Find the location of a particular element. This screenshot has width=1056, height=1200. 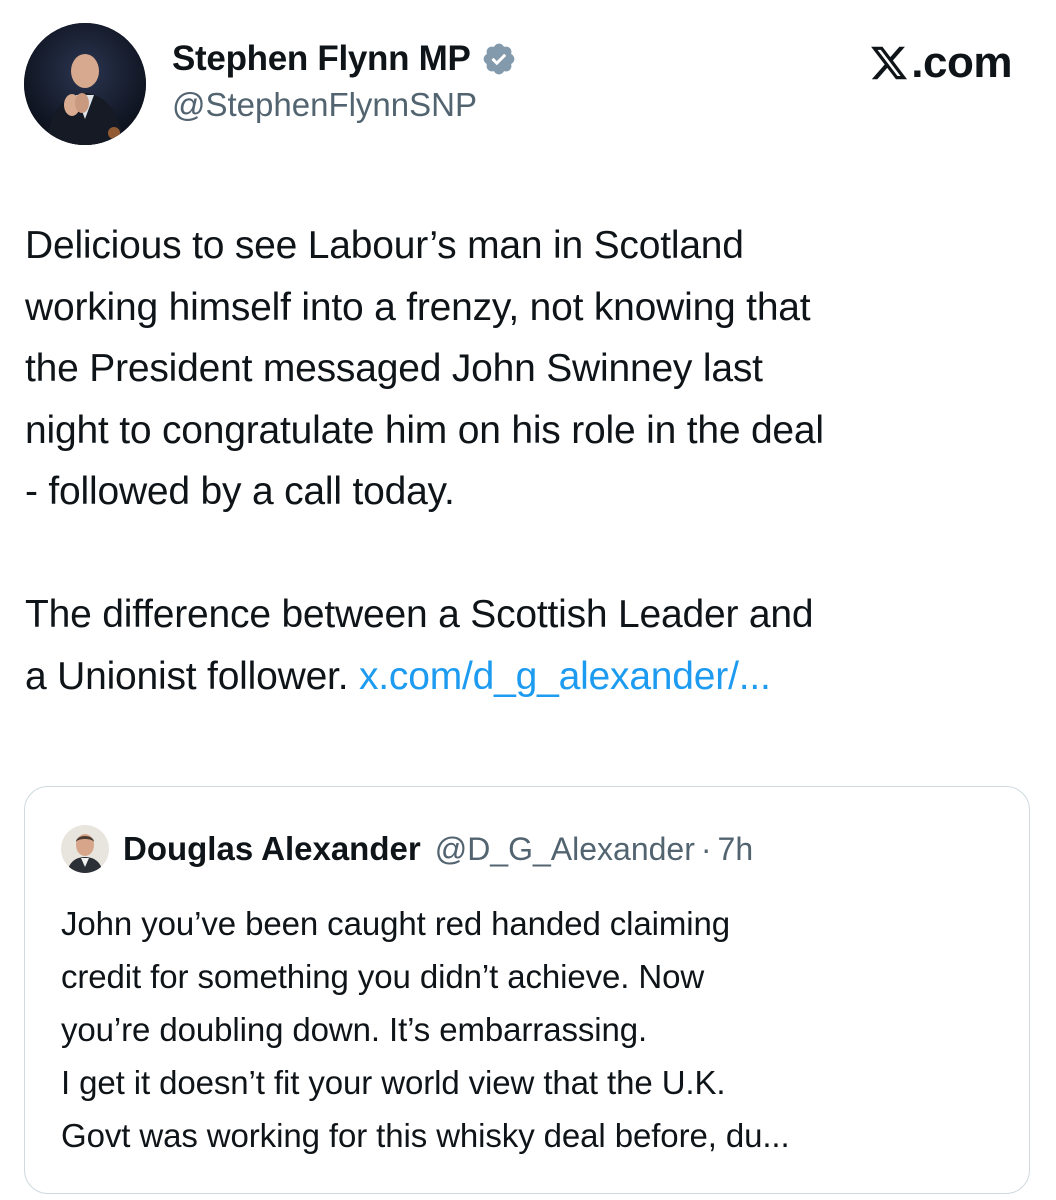

quoted-author-avatar is located at coordinates (85, 849).